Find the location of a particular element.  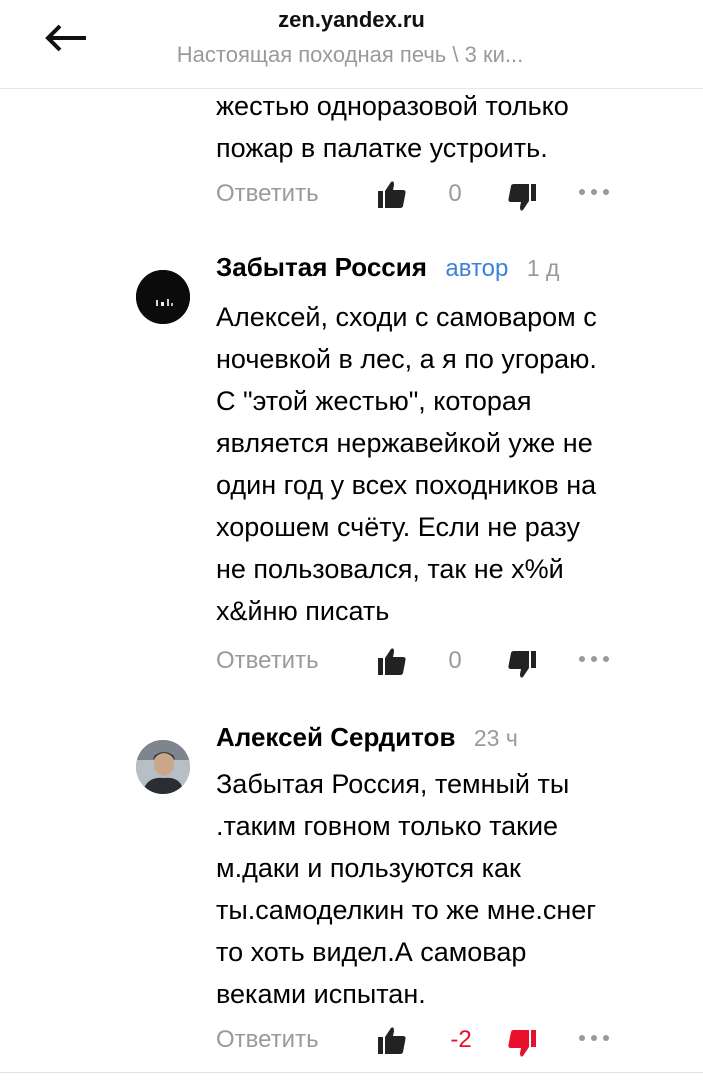

author-badge: автор is located at coordinates (477, 268).